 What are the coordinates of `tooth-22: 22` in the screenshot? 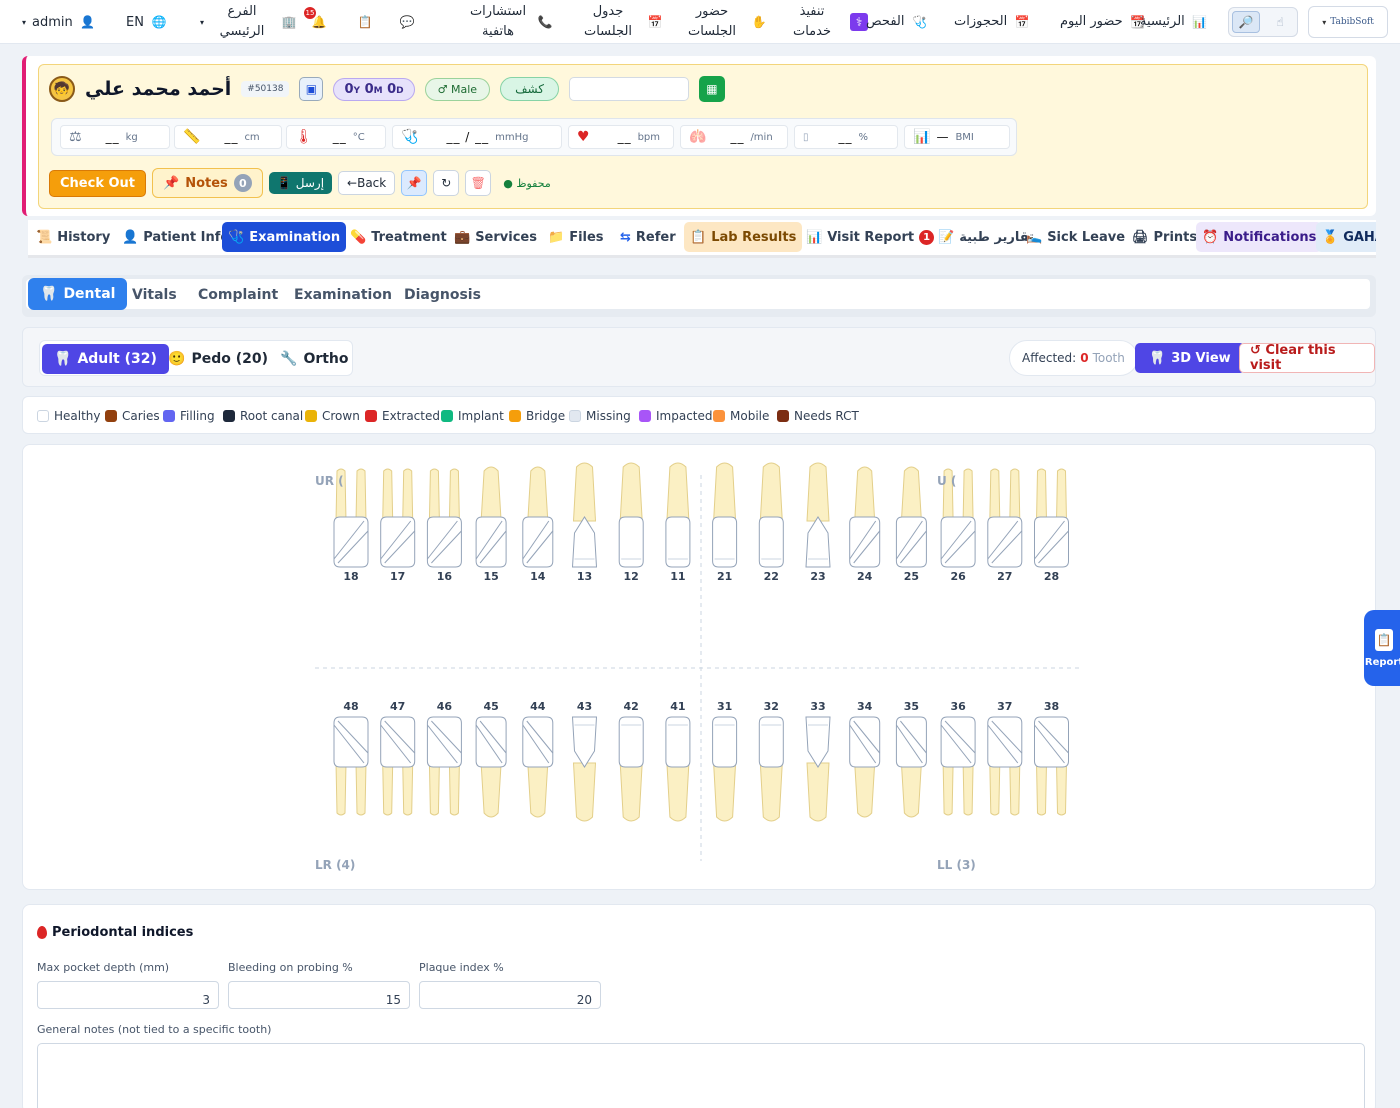 It's located at (771, 522).